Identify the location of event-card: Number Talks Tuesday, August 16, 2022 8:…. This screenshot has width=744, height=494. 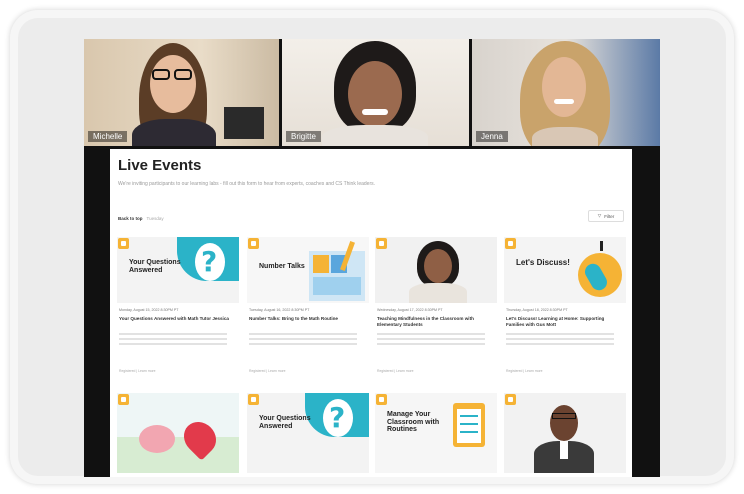
(308, 309).